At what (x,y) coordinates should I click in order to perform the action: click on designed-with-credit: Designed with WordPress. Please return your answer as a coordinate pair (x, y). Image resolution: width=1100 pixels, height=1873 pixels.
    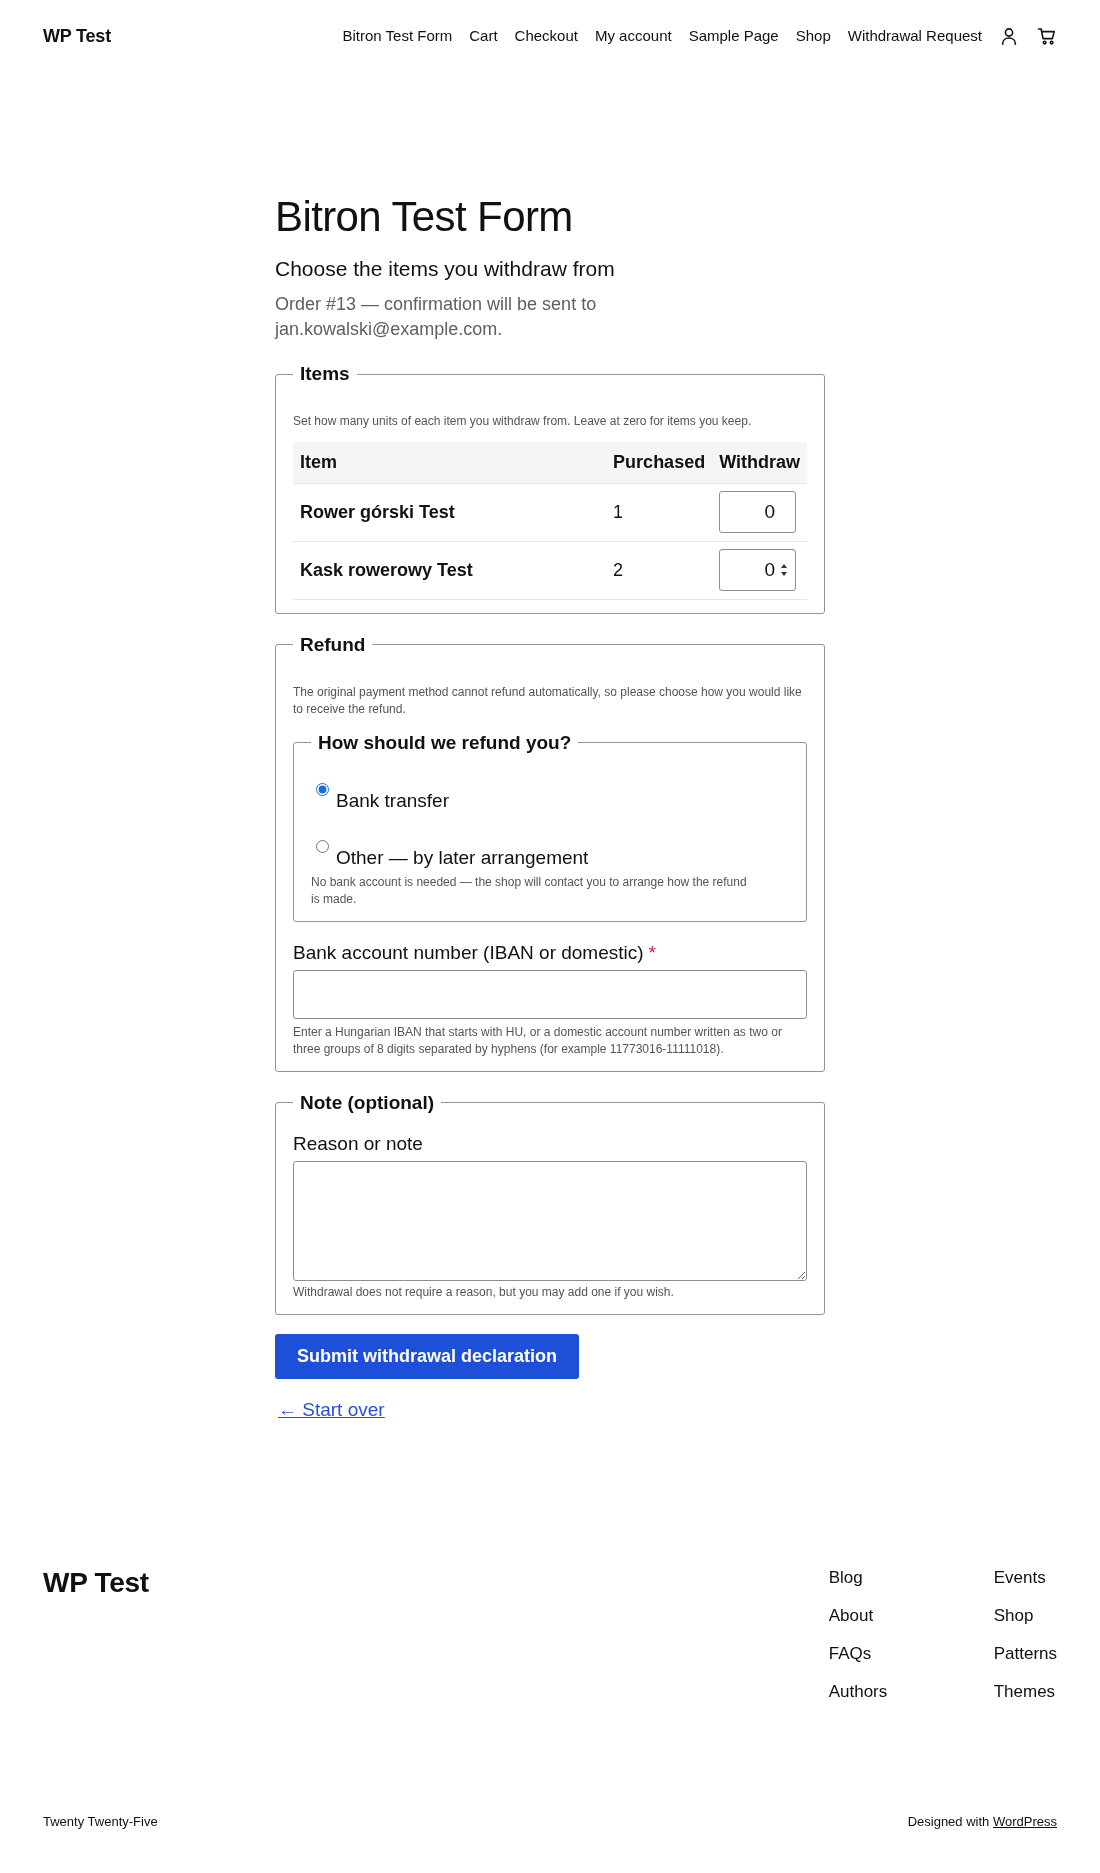
    Looking at the image, I should click on (982, 1822).